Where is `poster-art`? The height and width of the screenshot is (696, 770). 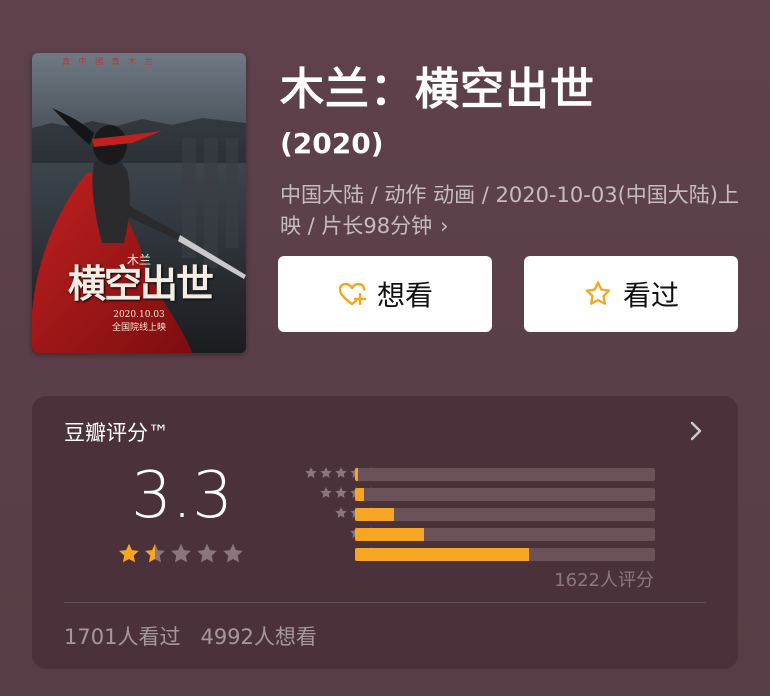 poster-art is located at coordinates (139, 203).